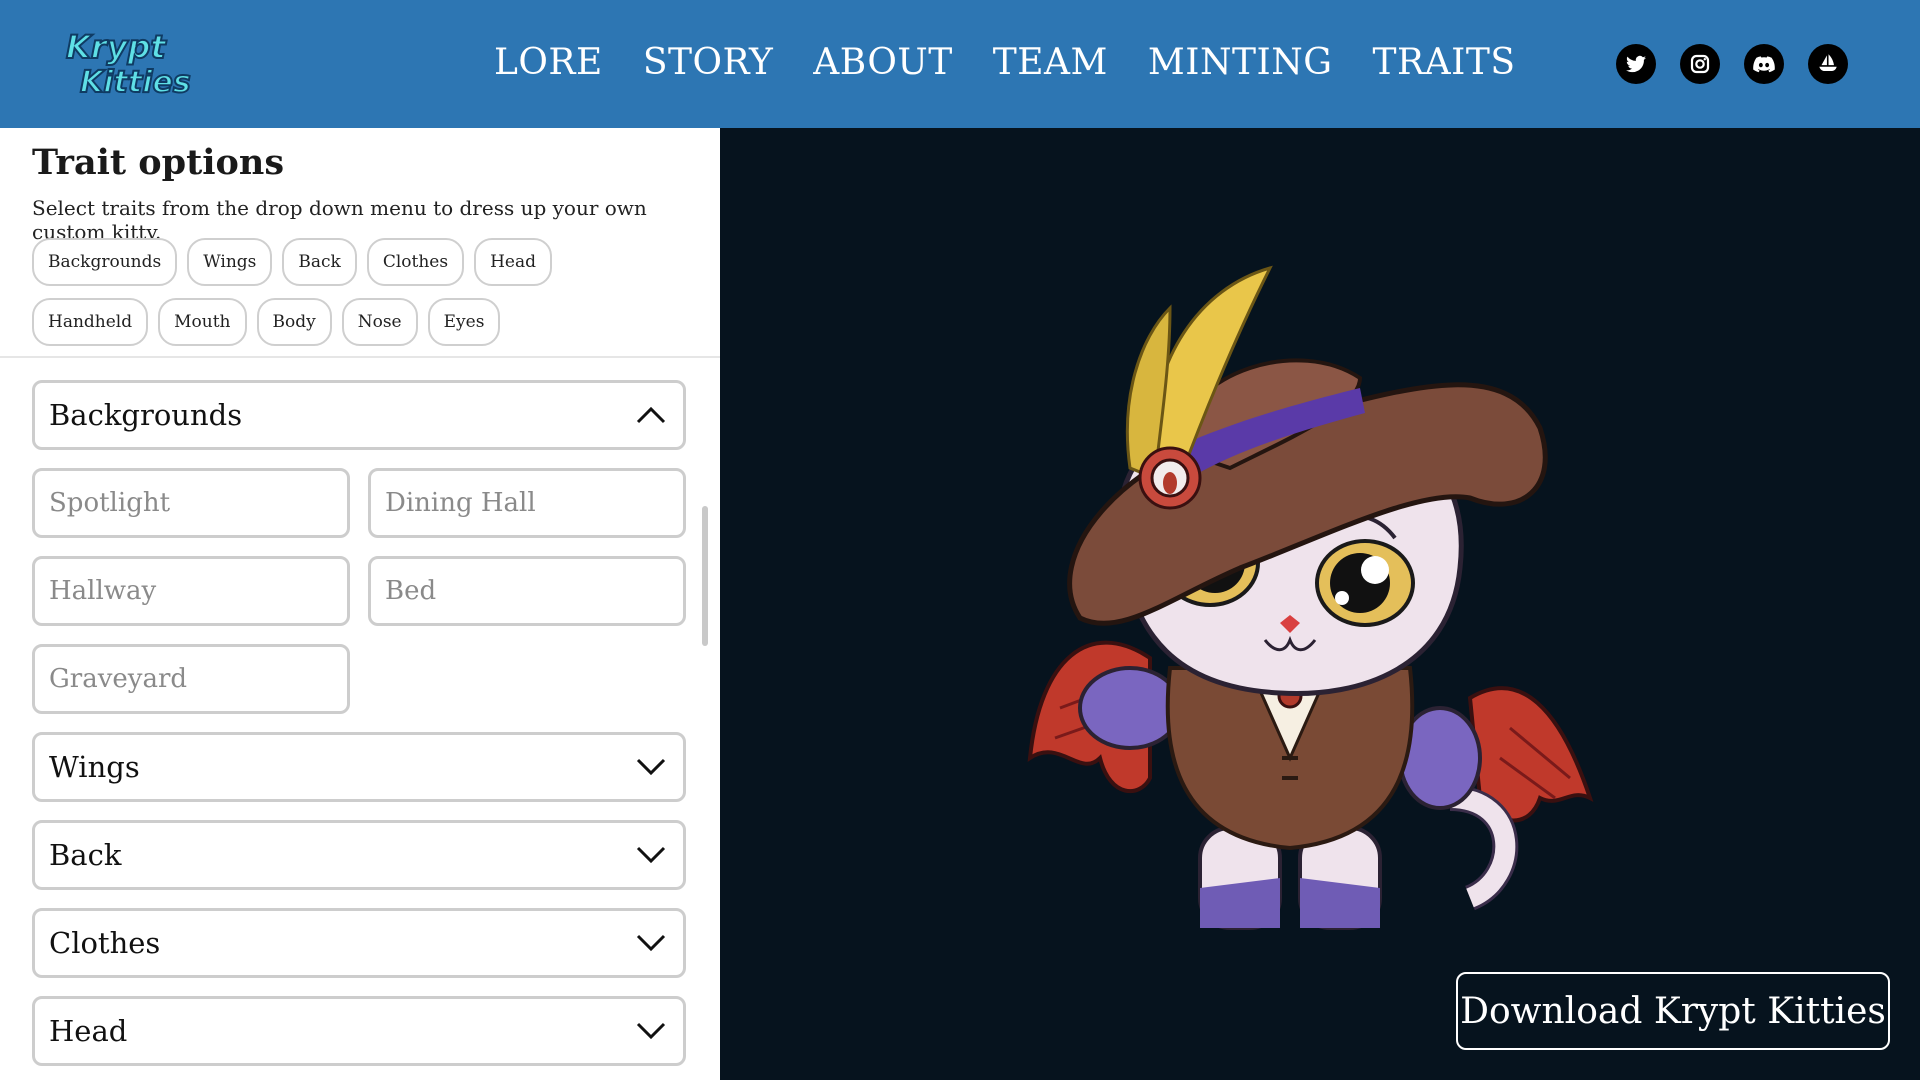 The width and height of the screenshot is (1920, 1080). What do you see at coordinates (90, 322) in the screenshot?
I see `chip-handheld: Handheld` at bounding box center [90, 322].